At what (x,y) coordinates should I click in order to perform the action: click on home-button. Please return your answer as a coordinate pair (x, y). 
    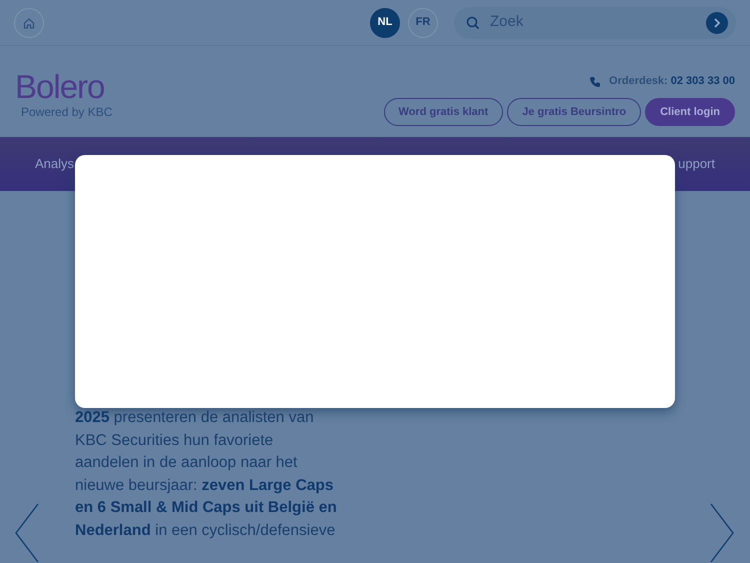
    Looking at the image, I should click on (29, 23).